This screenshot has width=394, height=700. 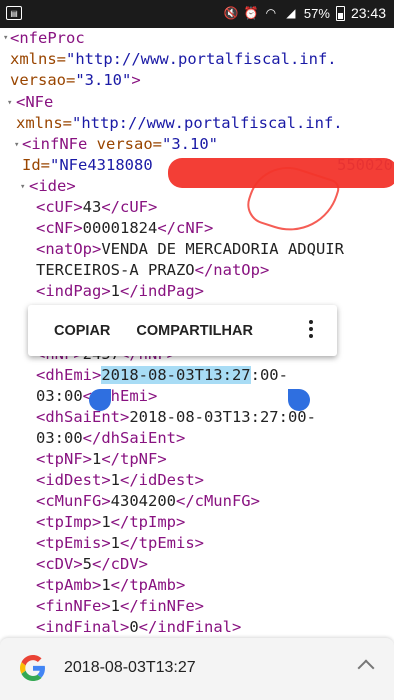 I want to click on xml-line-dhsaient: <dhSaiEnt>2018-08-03T13:27:00-, so click(x=176, y=417).